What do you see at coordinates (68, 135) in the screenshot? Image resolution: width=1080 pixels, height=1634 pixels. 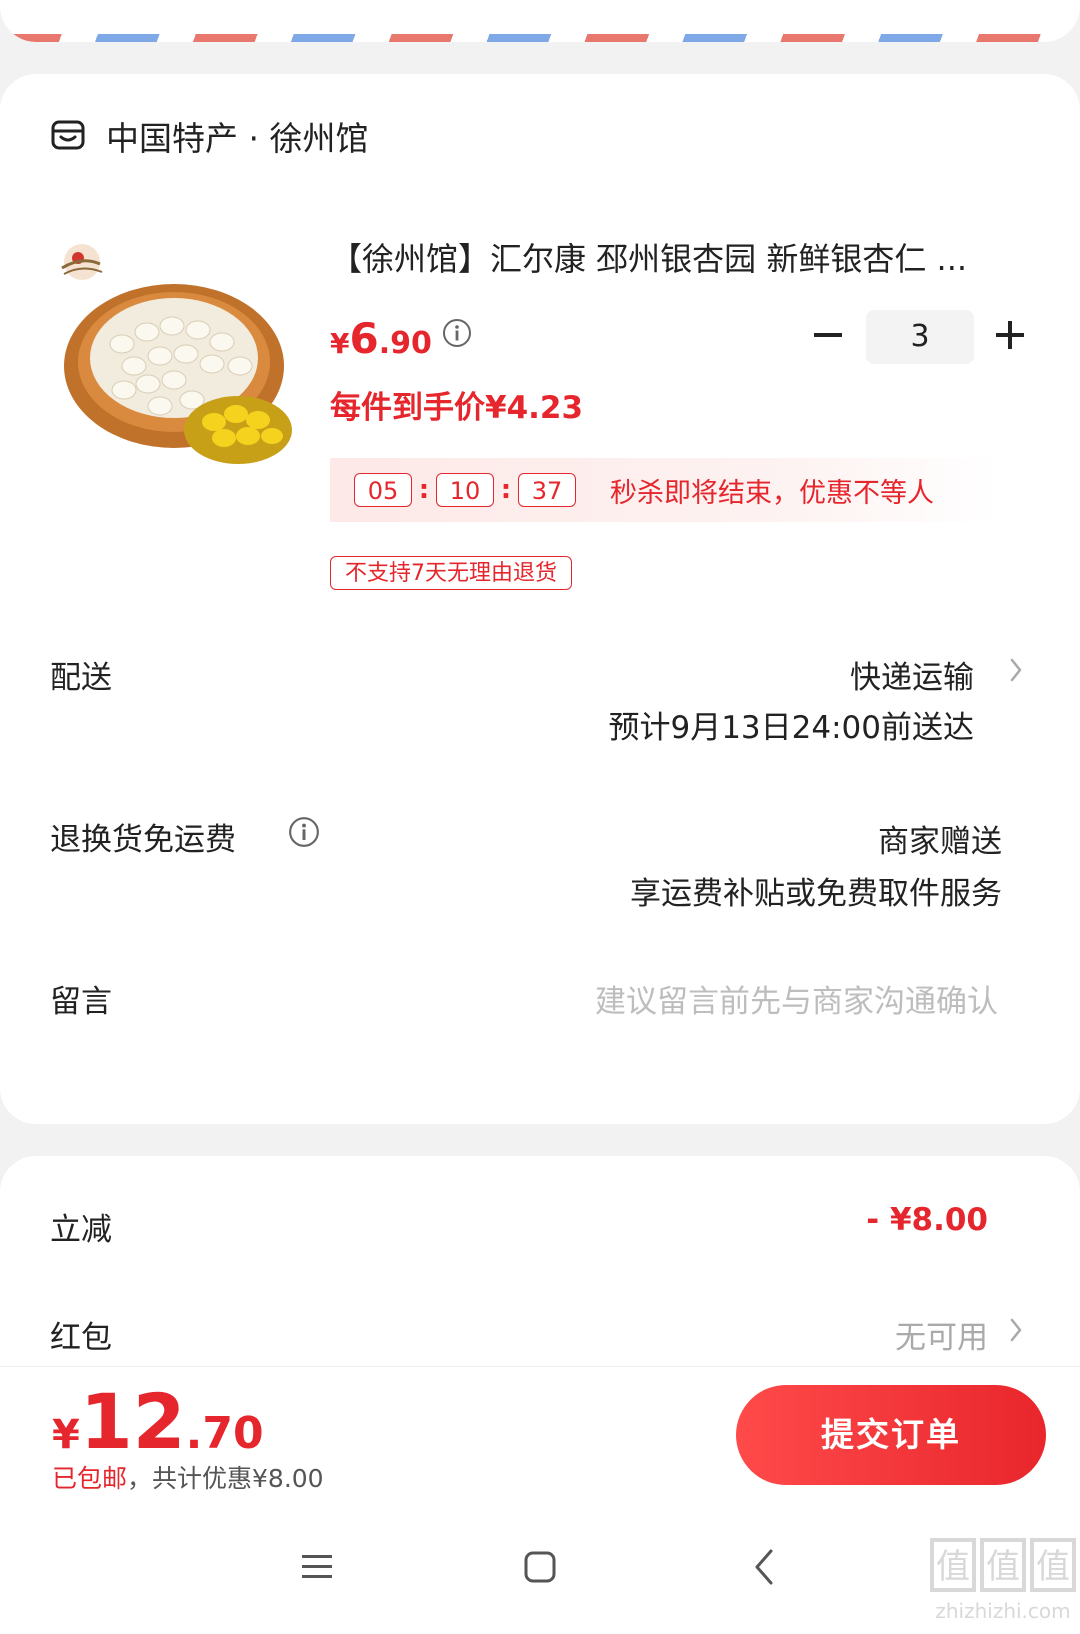 I see `shop-icon` at bounding box center [68, 135].